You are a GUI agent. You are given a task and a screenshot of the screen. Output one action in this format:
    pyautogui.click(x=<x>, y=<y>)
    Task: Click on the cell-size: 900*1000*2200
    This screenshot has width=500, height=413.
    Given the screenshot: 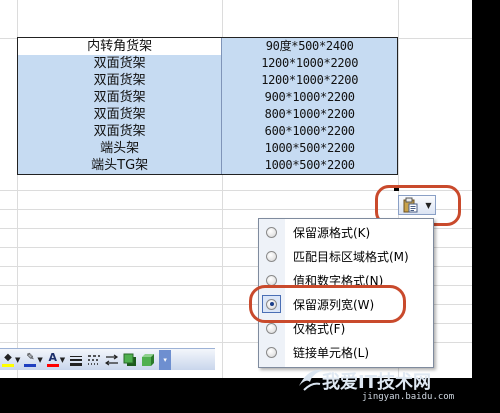 What is the action you would take?
    pyautogui.click(x=309, y=97)
    